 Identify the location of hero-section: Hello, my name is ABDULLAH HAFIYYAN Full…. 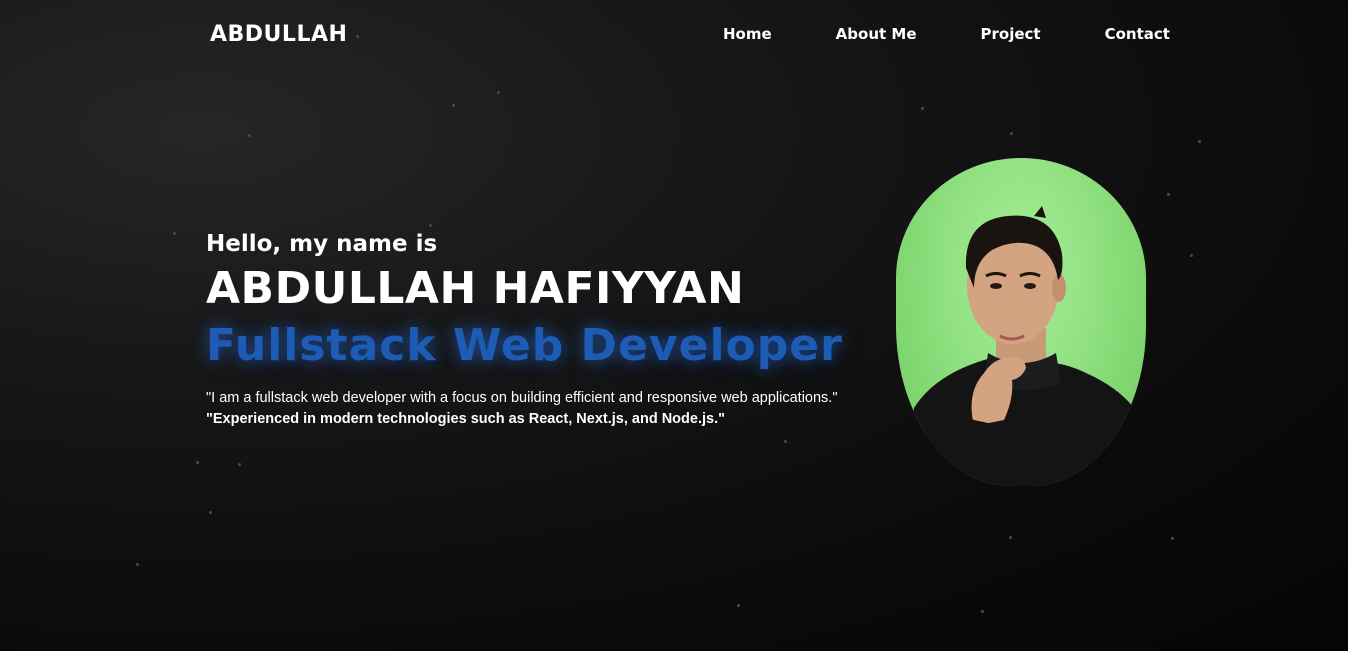
(524, 329).